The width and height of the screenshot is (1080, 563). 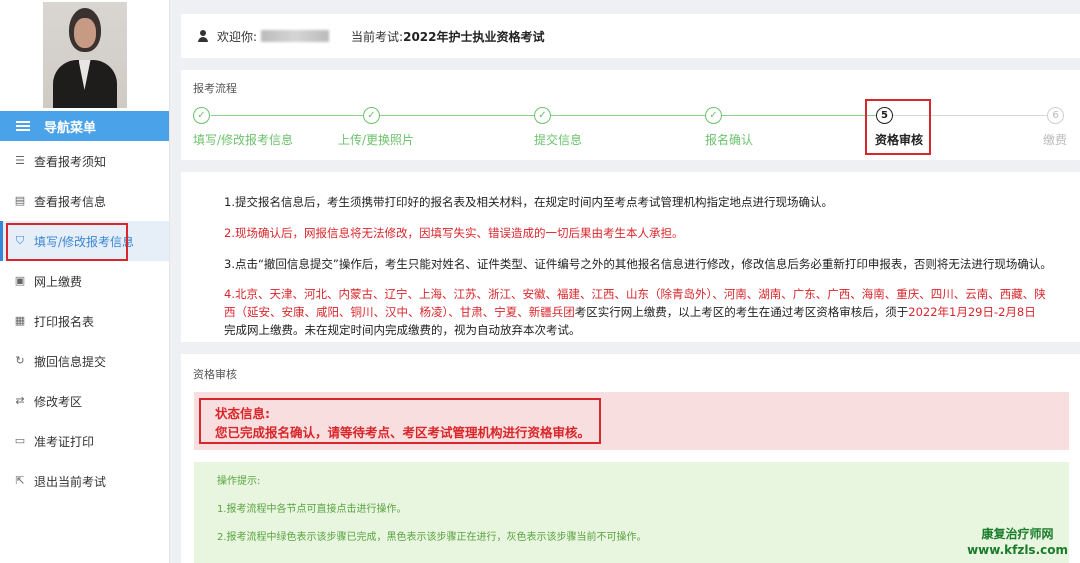 What do you see at coordinates (1017, 549) in the screenshot?
I see `watermark-line-2: www.kfzls.com` at bounding box center [1017, 549].